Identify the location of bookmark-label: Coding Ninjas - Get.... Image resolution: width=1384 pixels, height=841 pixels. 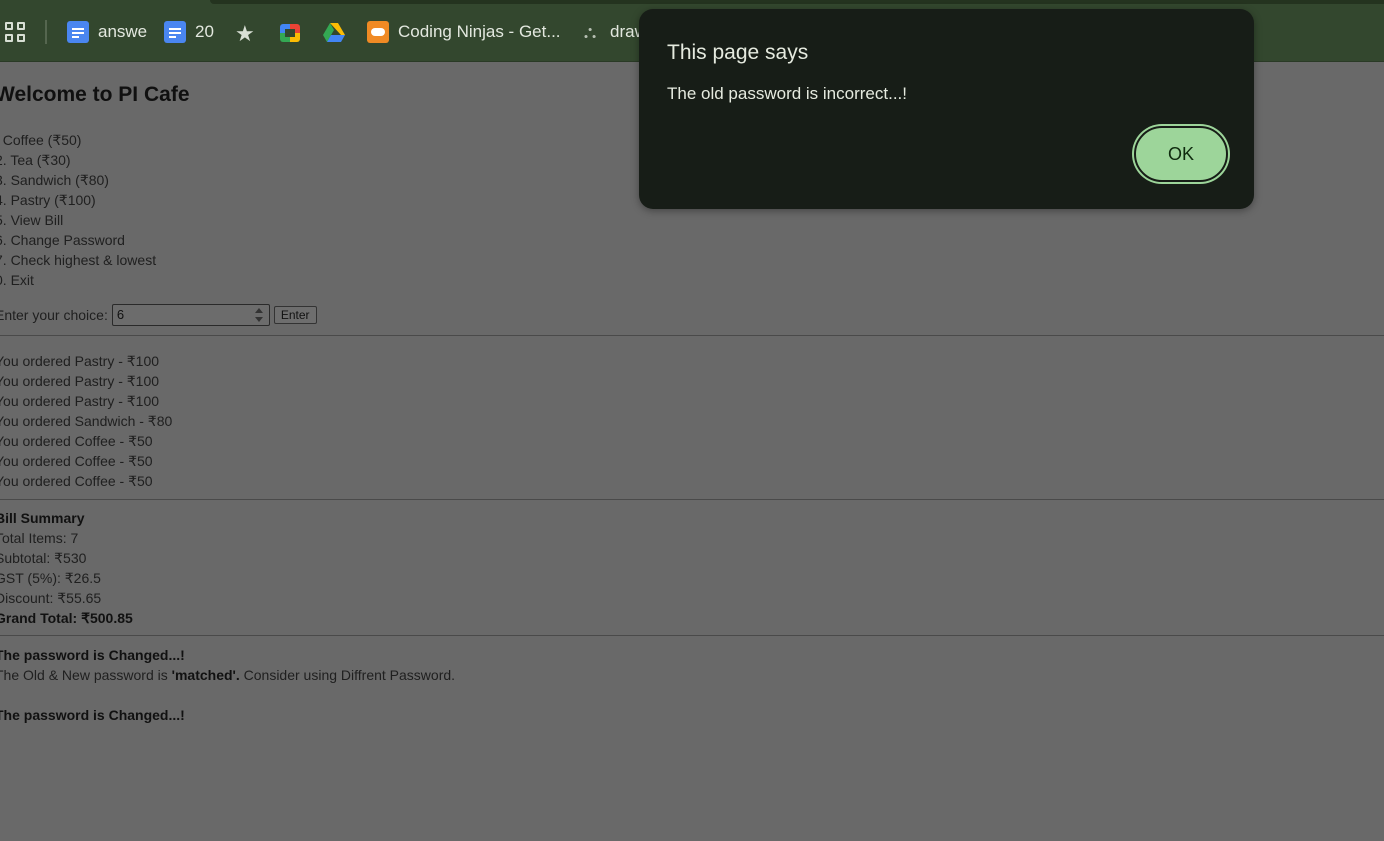
(479, 31).